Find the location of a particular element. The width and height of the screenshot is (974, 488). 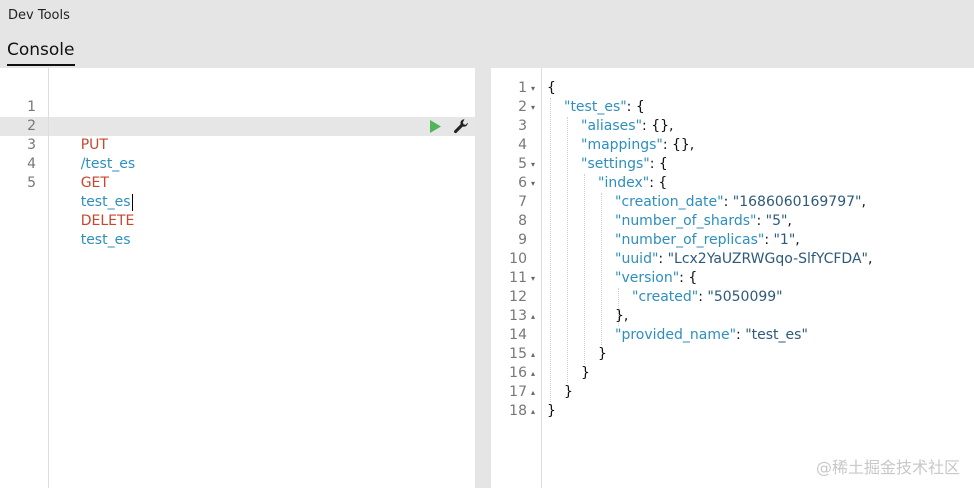

line-number: 18 is located at coordinates (518, 411).